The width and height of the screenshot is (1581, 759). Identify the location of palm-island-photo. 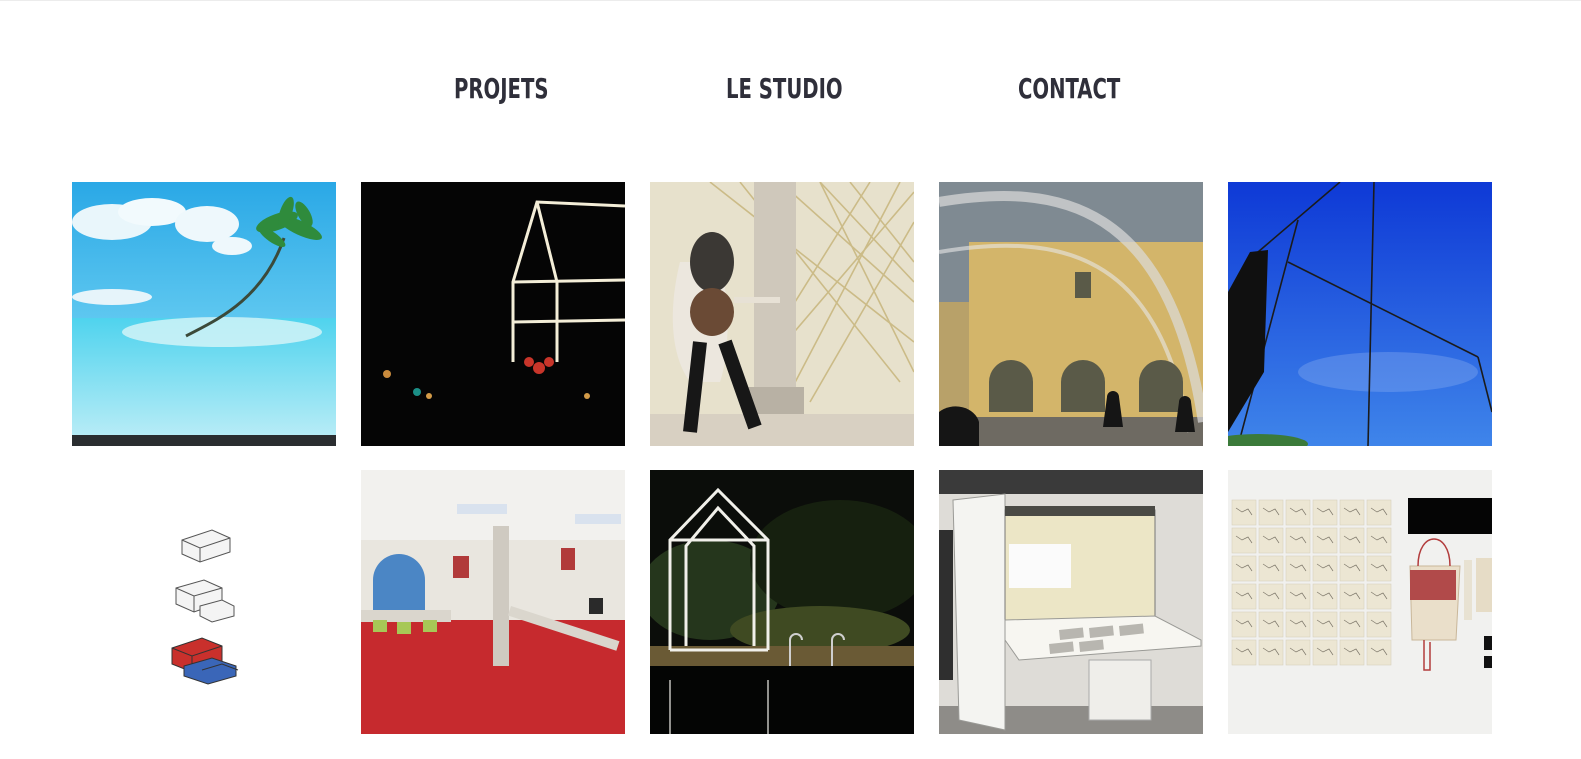
(204, 314).